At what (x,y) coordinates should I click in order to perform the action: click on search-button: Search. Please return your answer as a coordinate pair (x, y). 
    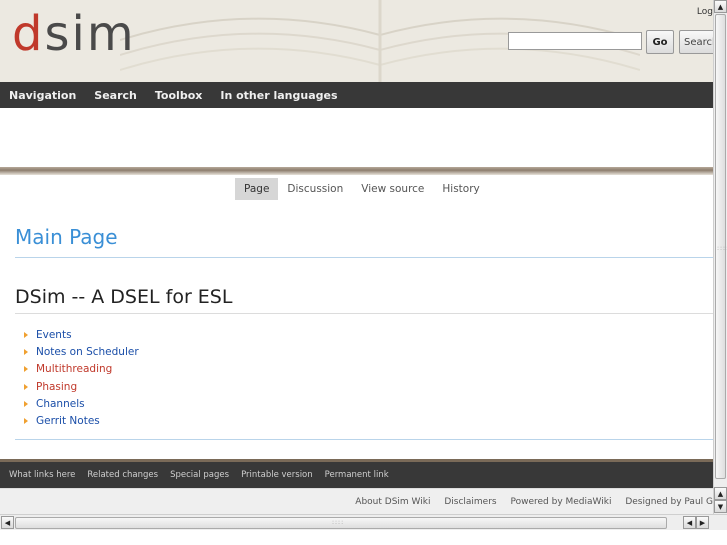
    Looking at the image, I should click on (696, 42).